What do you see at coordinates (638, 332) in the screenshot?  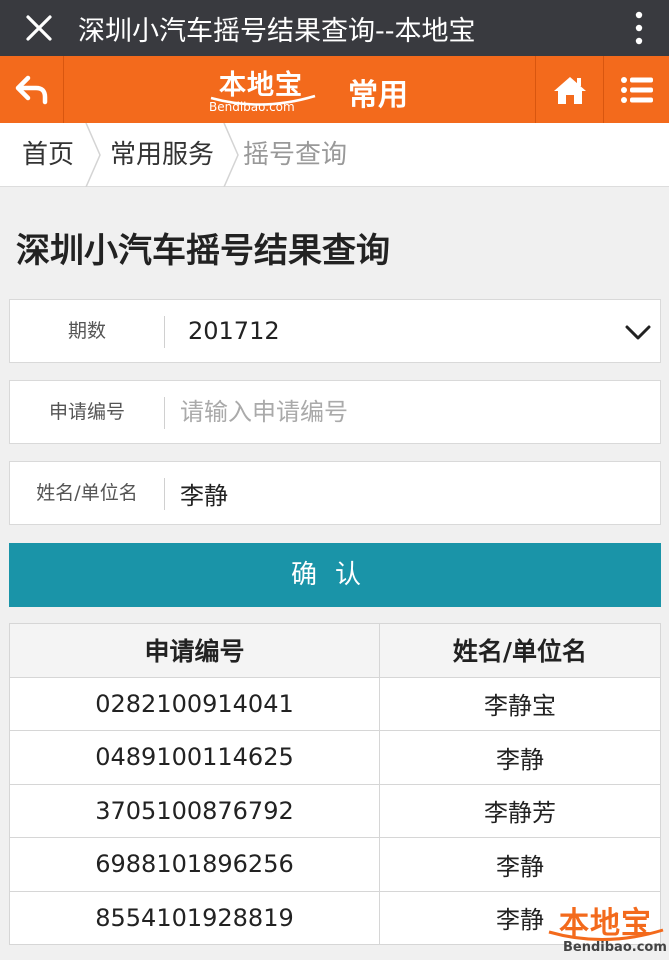 I see `chevron-down-icon` at bounding box center [638, 332].